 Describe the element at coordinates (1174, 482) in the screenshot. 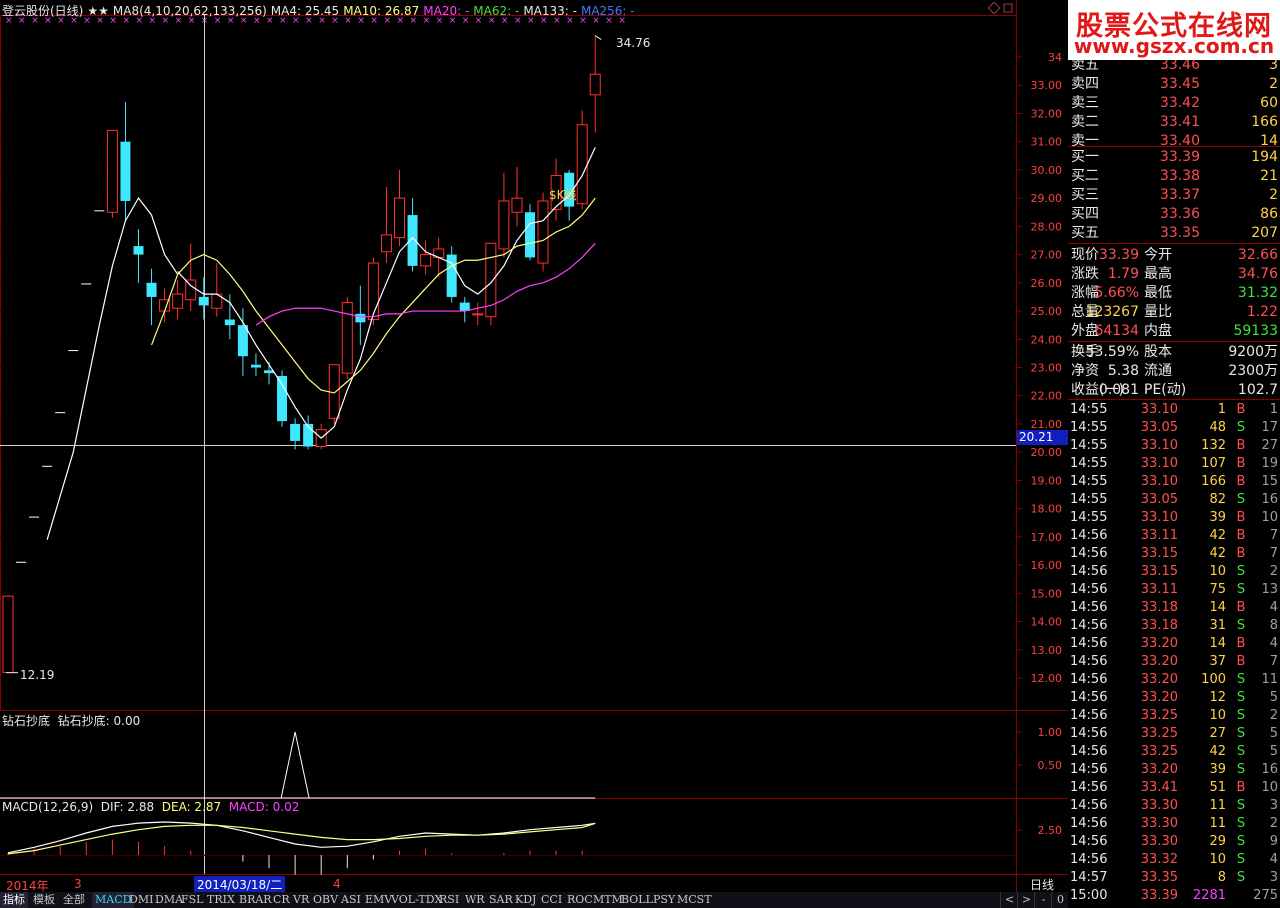

I see `tick-row: 14:55 33.10 166 B 15` at that location.